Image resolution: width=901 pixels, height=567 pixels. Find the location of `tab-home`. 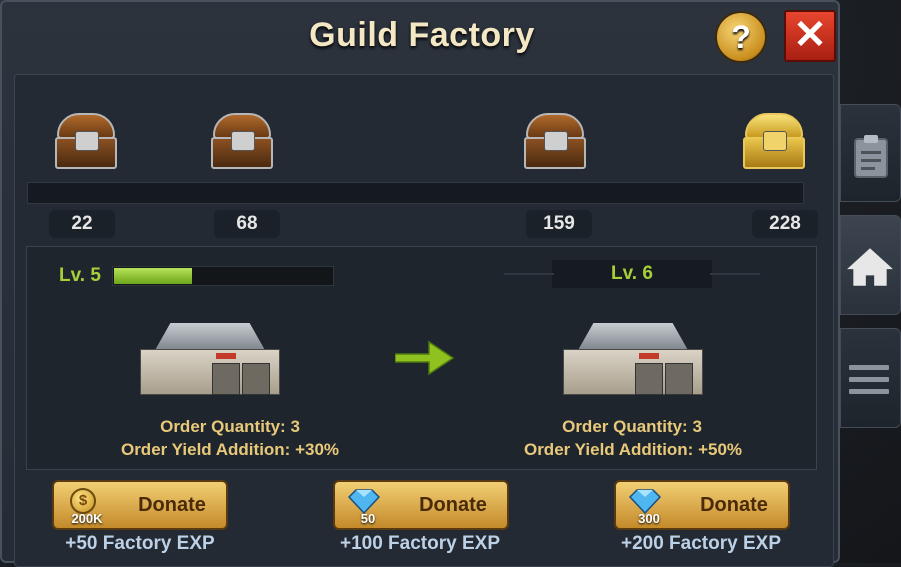

tab-home is located at coordinates (870, 265).